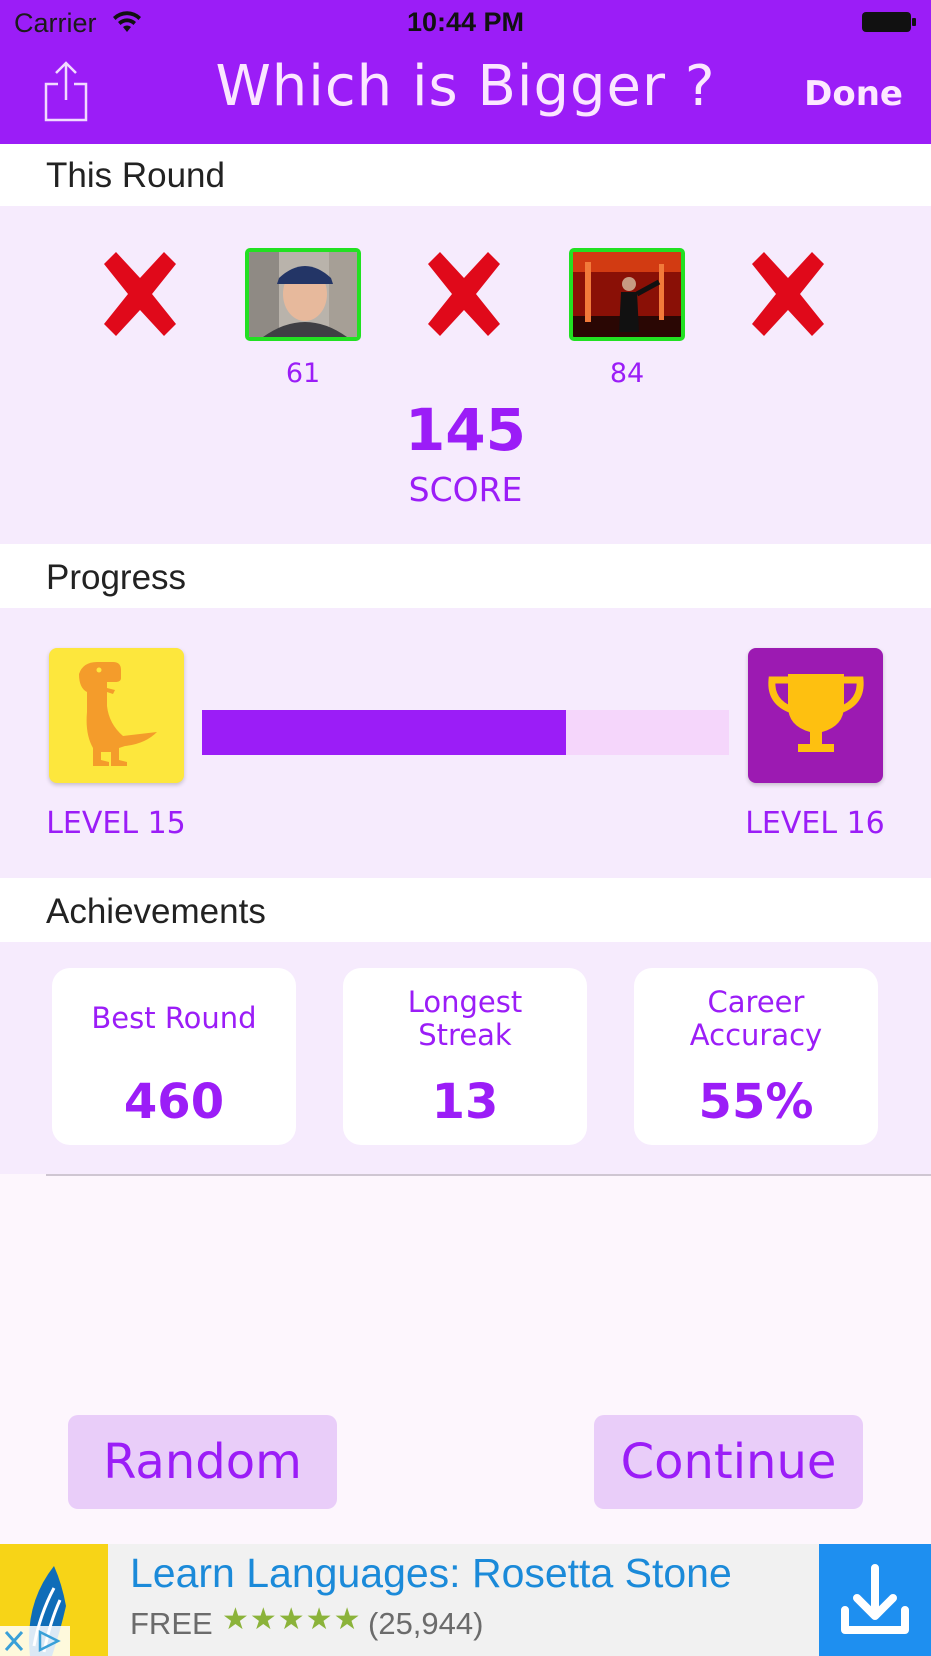  What do you see at coordinates (465, 22) in the screenshot?
I see `status-time: 10:44 PM` at bounding box center [465, 22].